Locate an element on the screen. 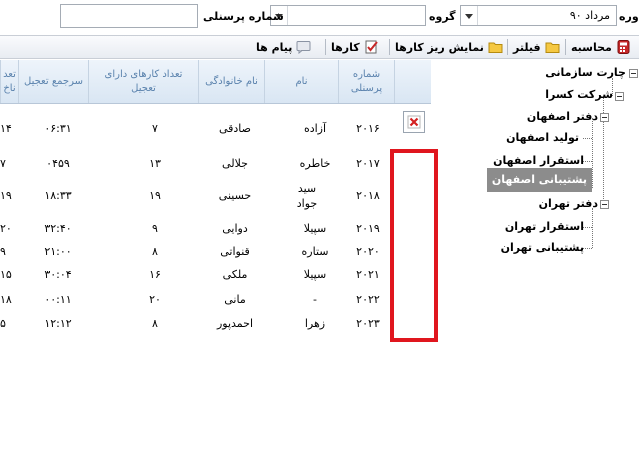  cell-personnel-number: ۲۰۲۳ is located at coordinates (368, 323).